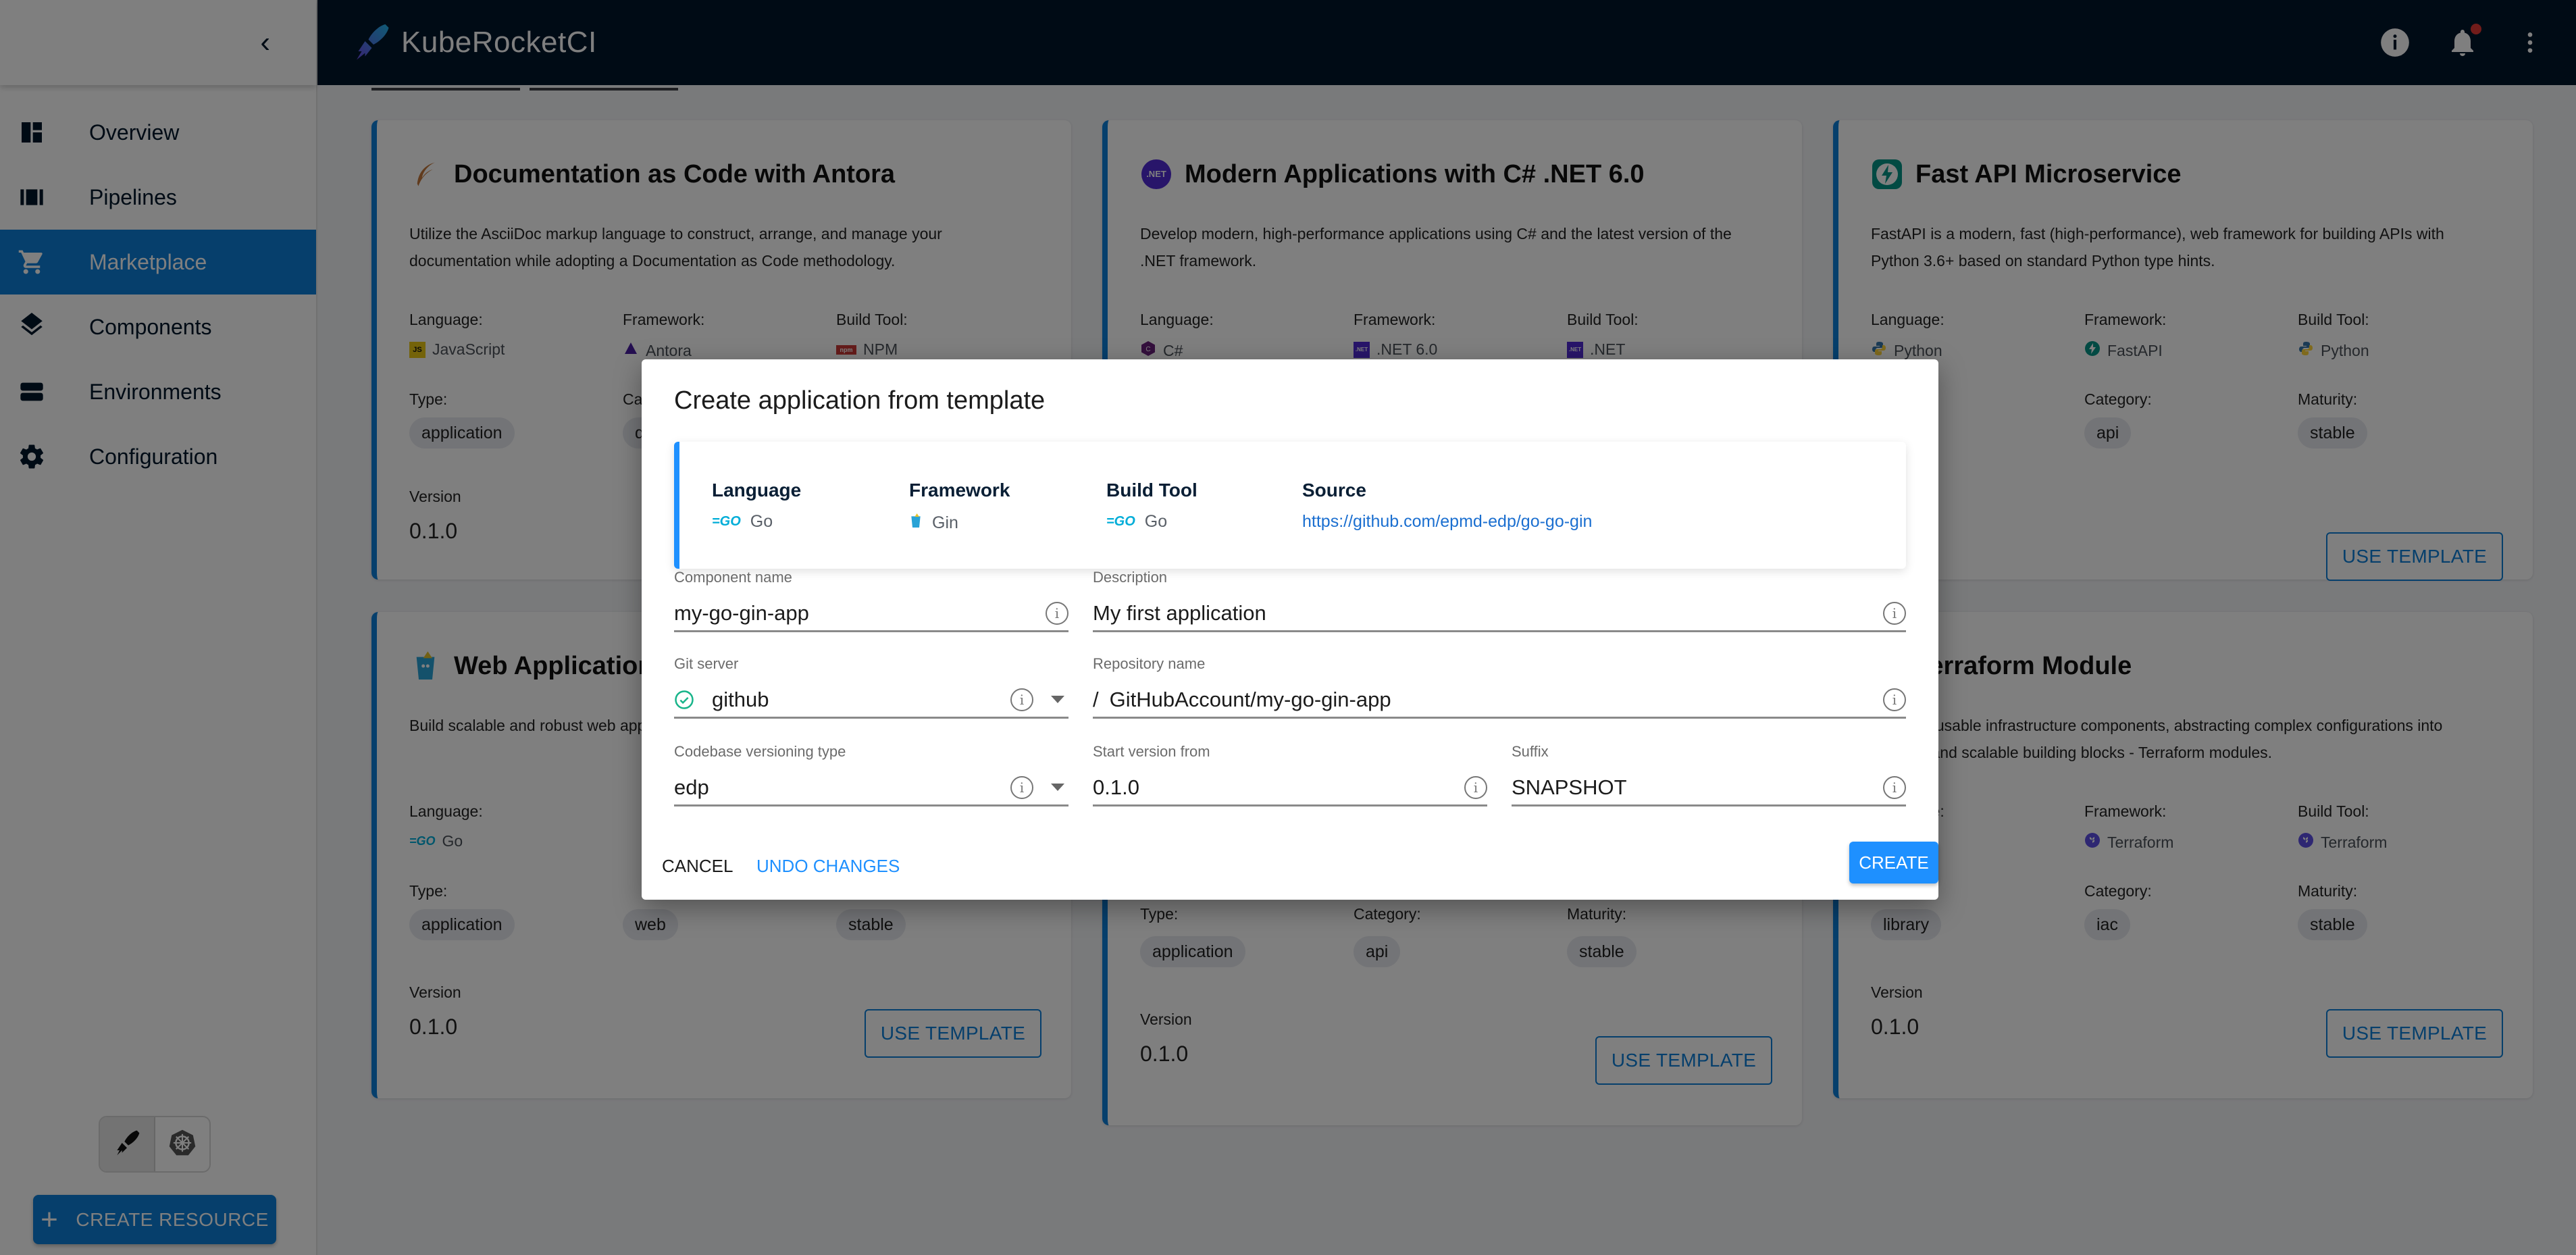 The image size is (2576, 1255). What do you see at coordinates (706, 663) in the screenshot?
I see `git-server-label: Git server` at bounding box center [706, 663].